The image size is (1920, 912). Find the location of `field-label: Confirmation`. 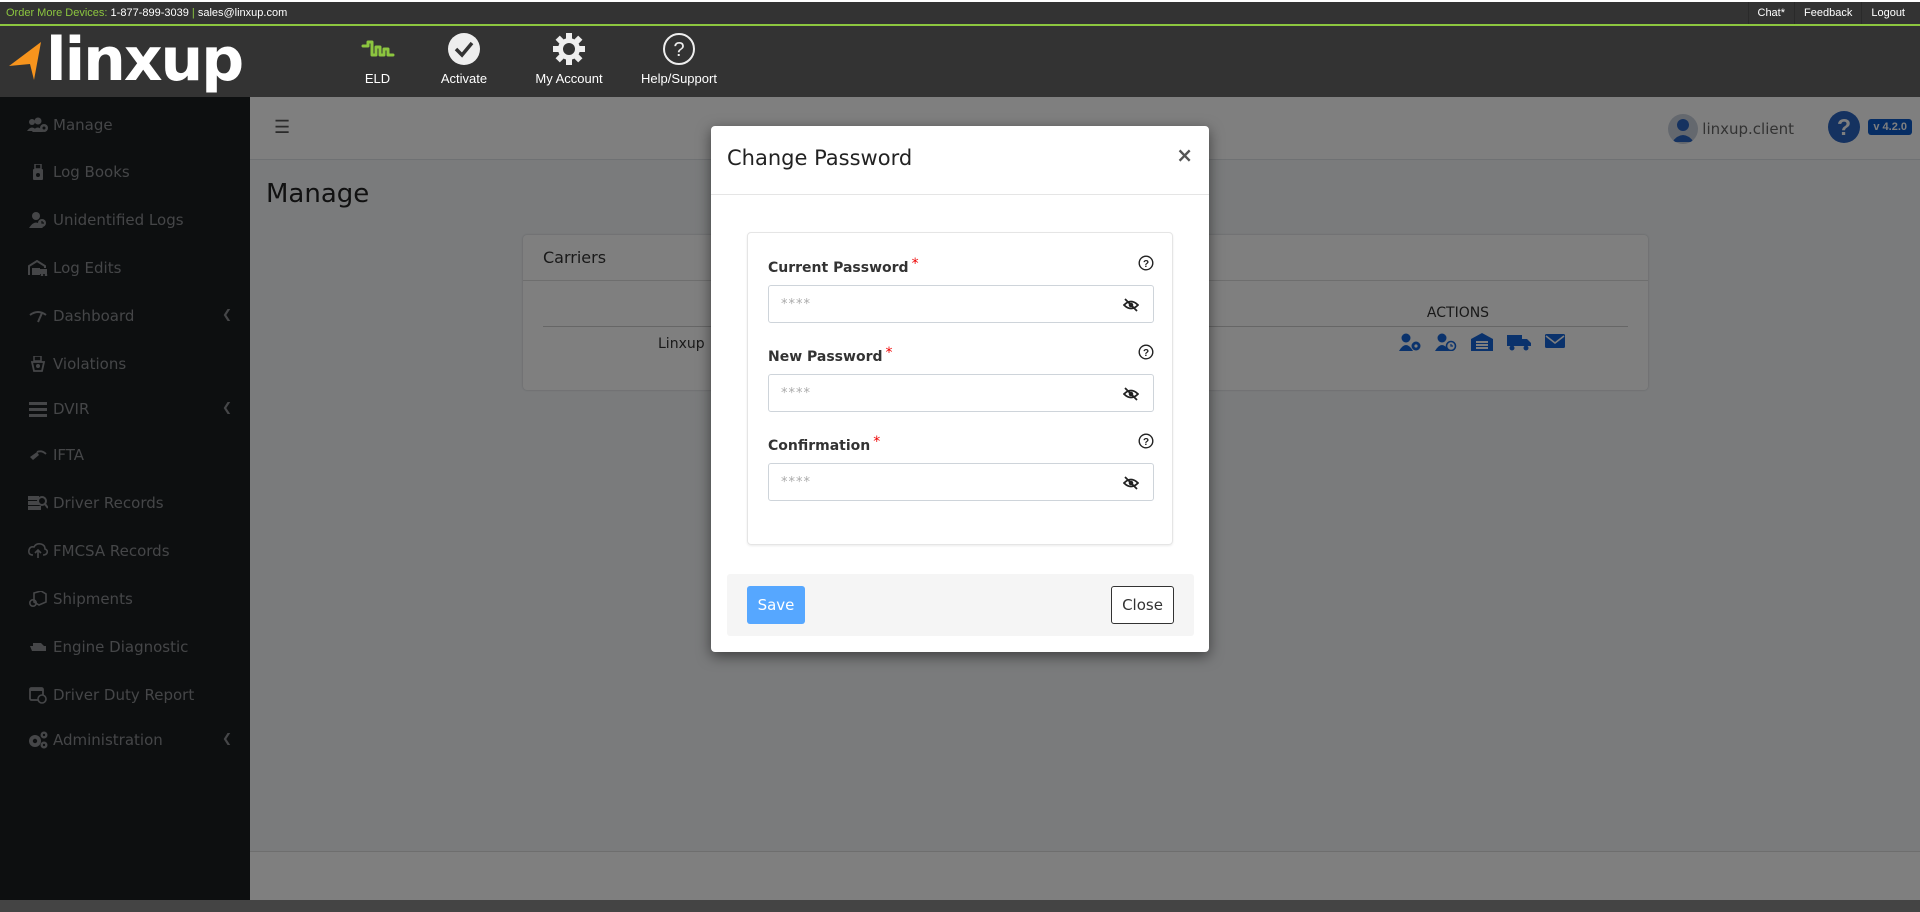

field-label: Confirmation is located at coordinates (819, 446).